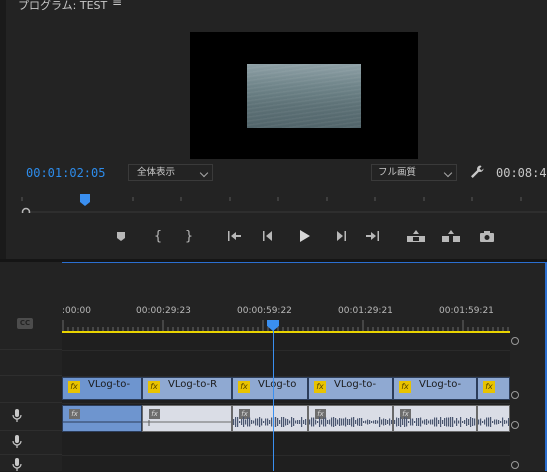 Image resolution: width=547 pixels, height=472 pixels. I want to click on playhead-icon, so click(273, 325).